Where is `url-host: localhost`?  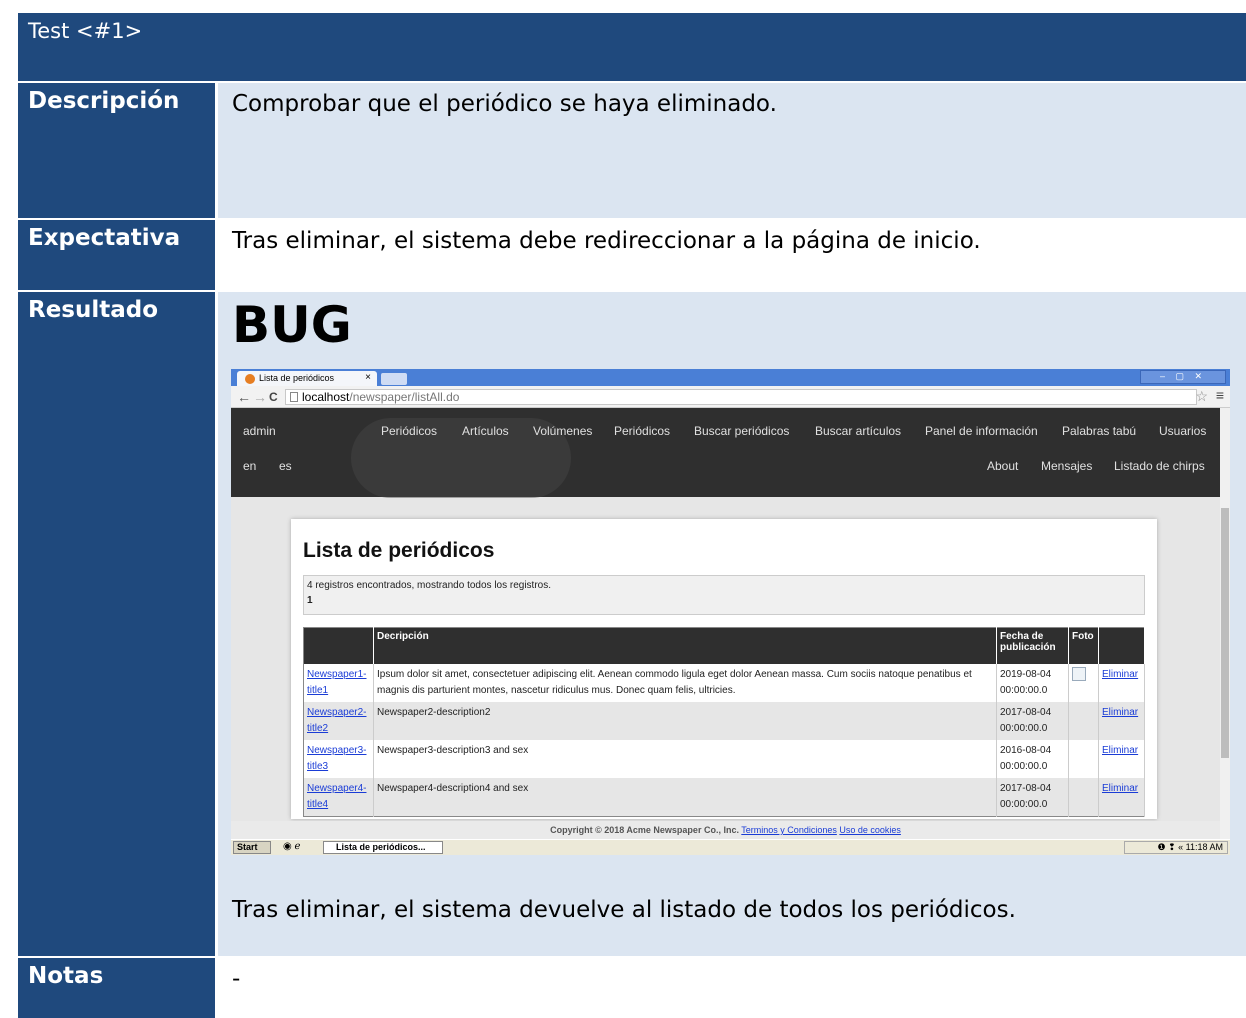 url-host: localhost is located at coordinates (326, 397).